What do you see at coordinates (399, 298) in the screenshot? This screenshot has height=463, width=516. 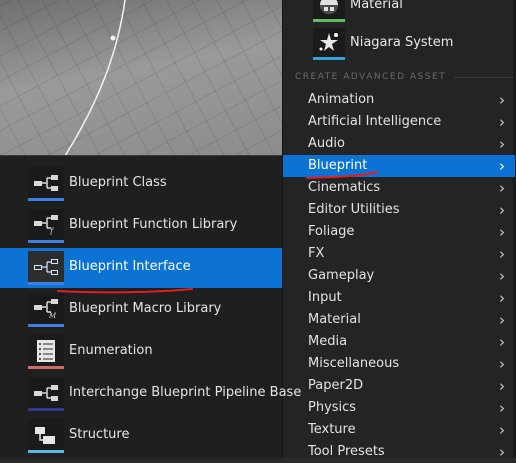 I see `menu-item-input: Input ›` at bounding box center [399, 298].